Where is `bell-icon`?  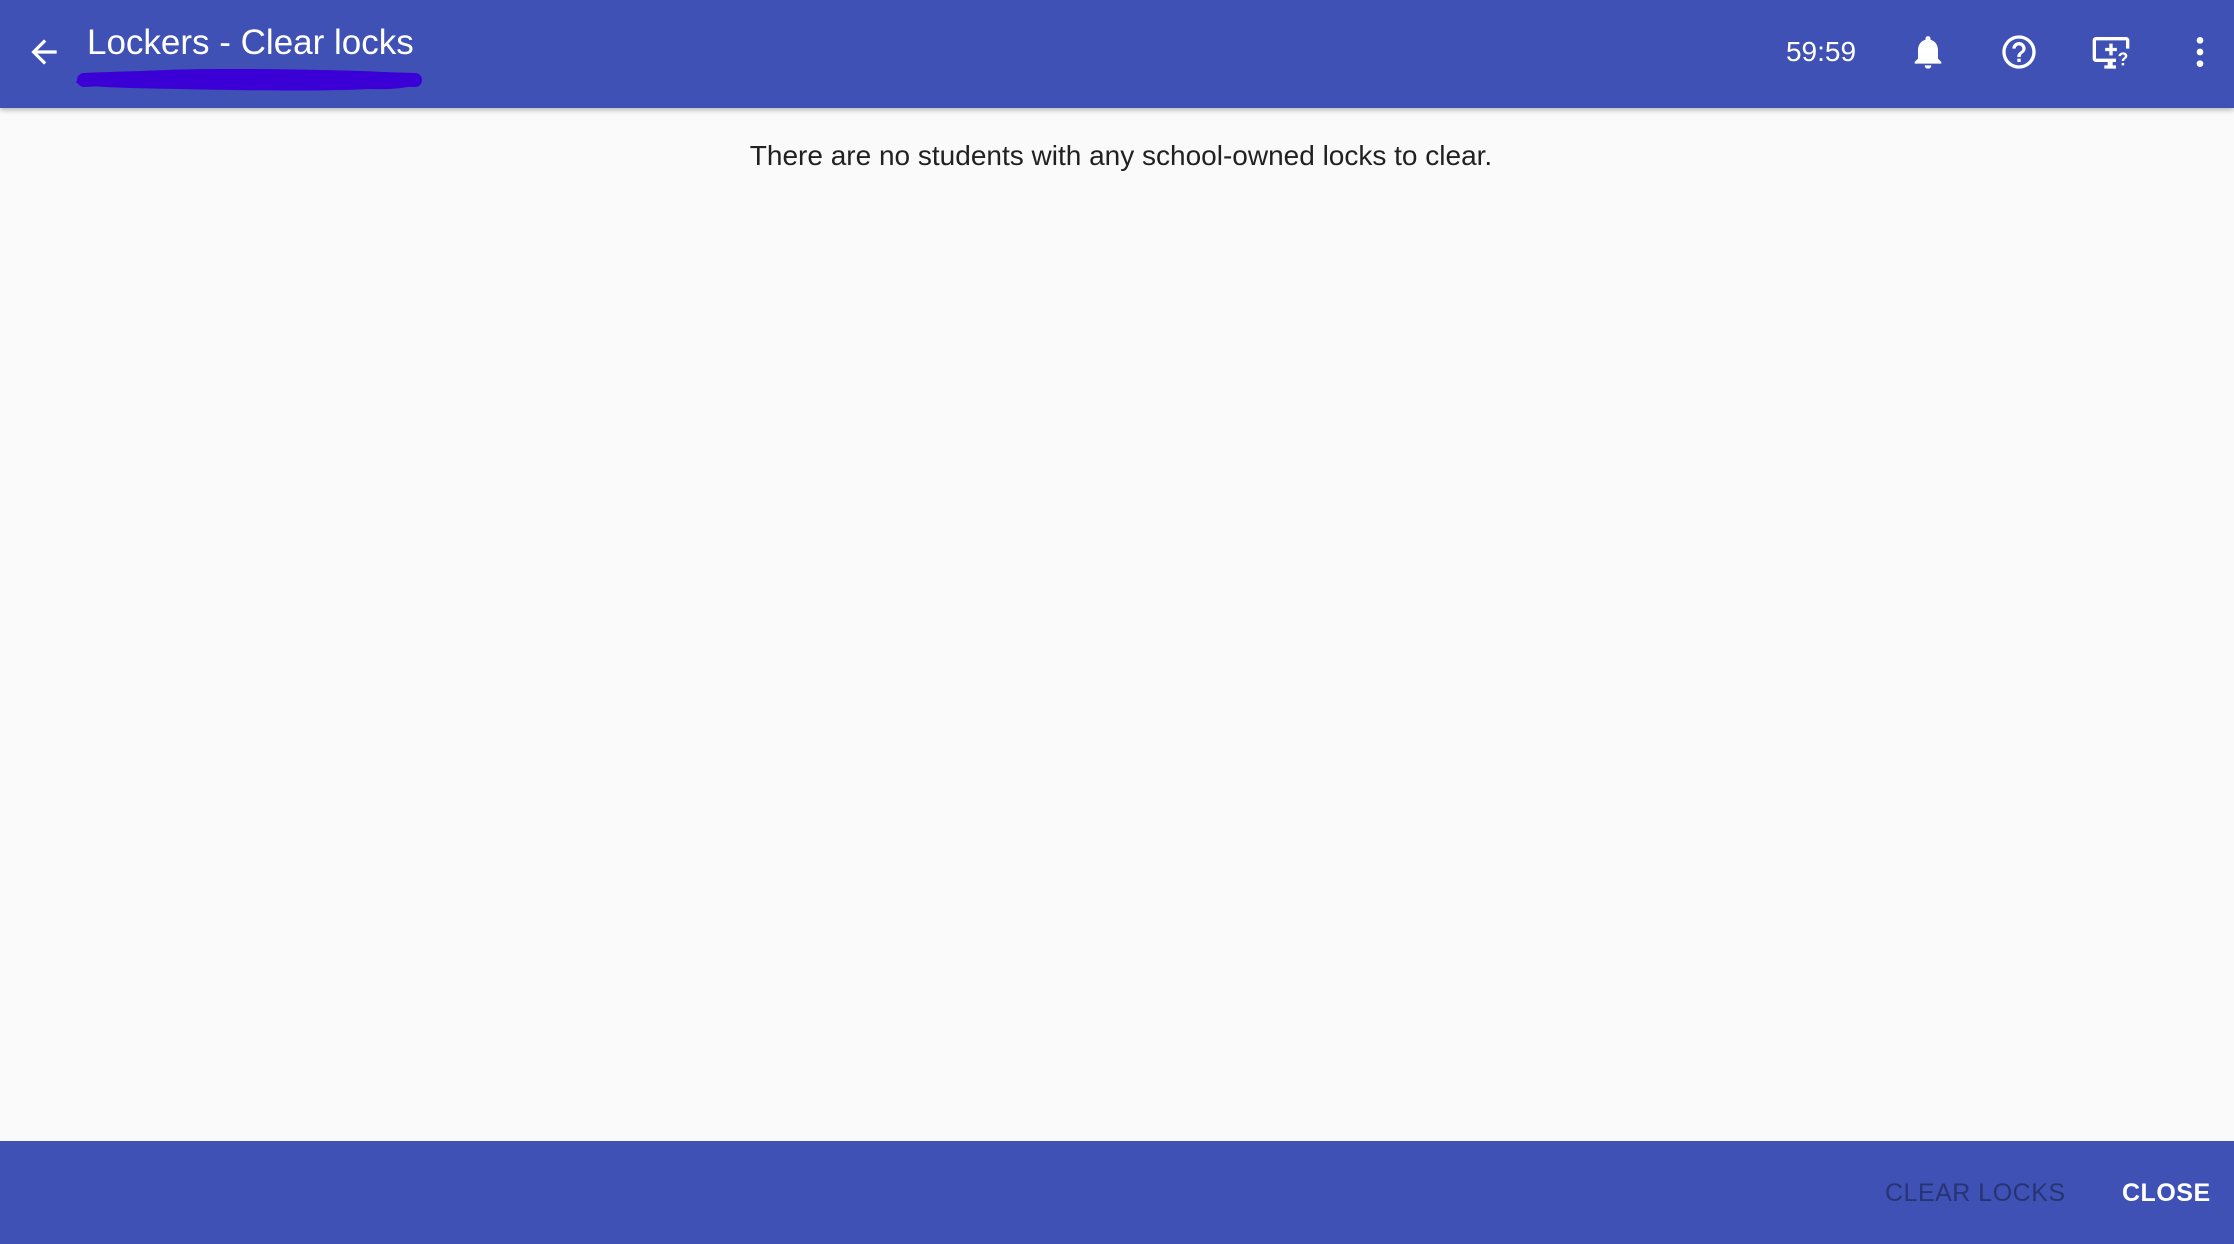 bell-icon is located at coordinates (1928, 54).